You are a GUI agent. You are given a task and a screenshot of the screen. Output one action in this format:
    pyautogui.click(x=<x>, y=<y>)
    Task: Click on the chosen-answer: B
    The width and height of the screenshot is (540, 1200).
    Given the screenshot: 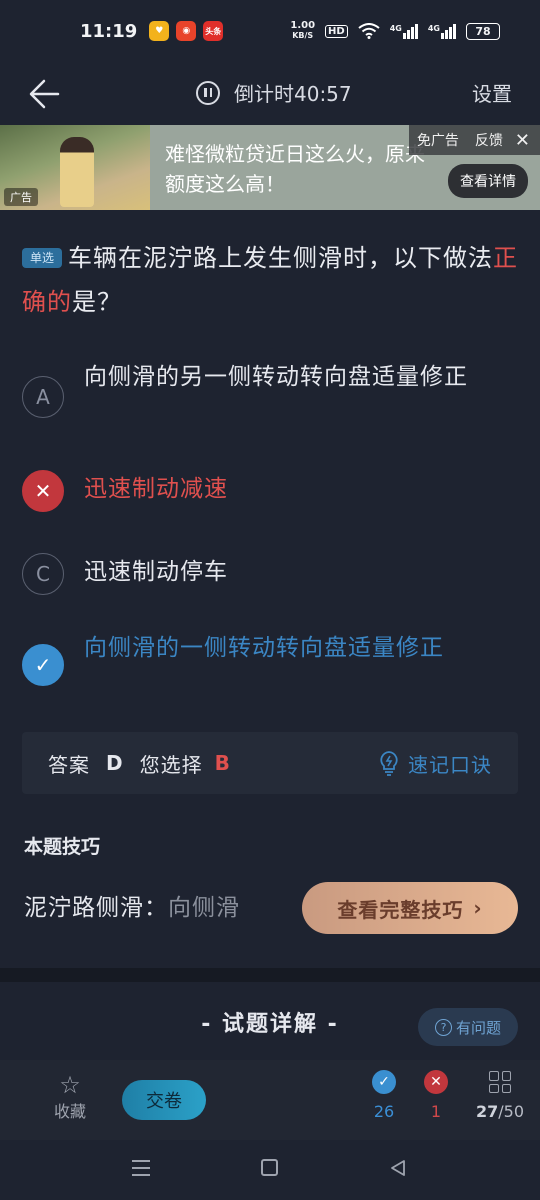 What is the action you would take?
    pyautogui.click(x=222, y=763)
    